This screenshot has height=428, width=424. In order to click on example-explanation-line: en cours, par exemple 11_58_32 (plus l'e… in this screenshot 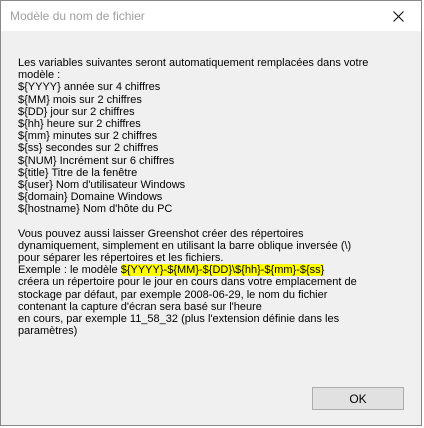, I will do `click(179, 318)`.